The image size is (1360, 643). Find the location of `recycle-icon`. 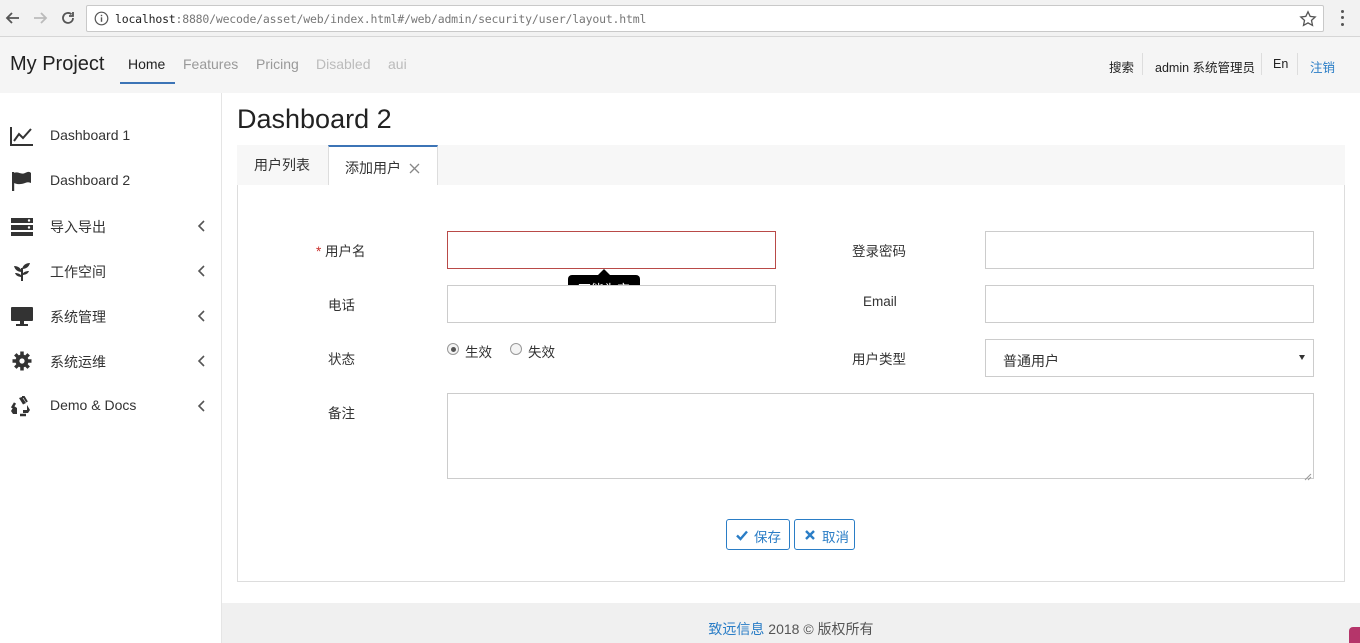

recycle-icon is located at coordinates (22, 406).